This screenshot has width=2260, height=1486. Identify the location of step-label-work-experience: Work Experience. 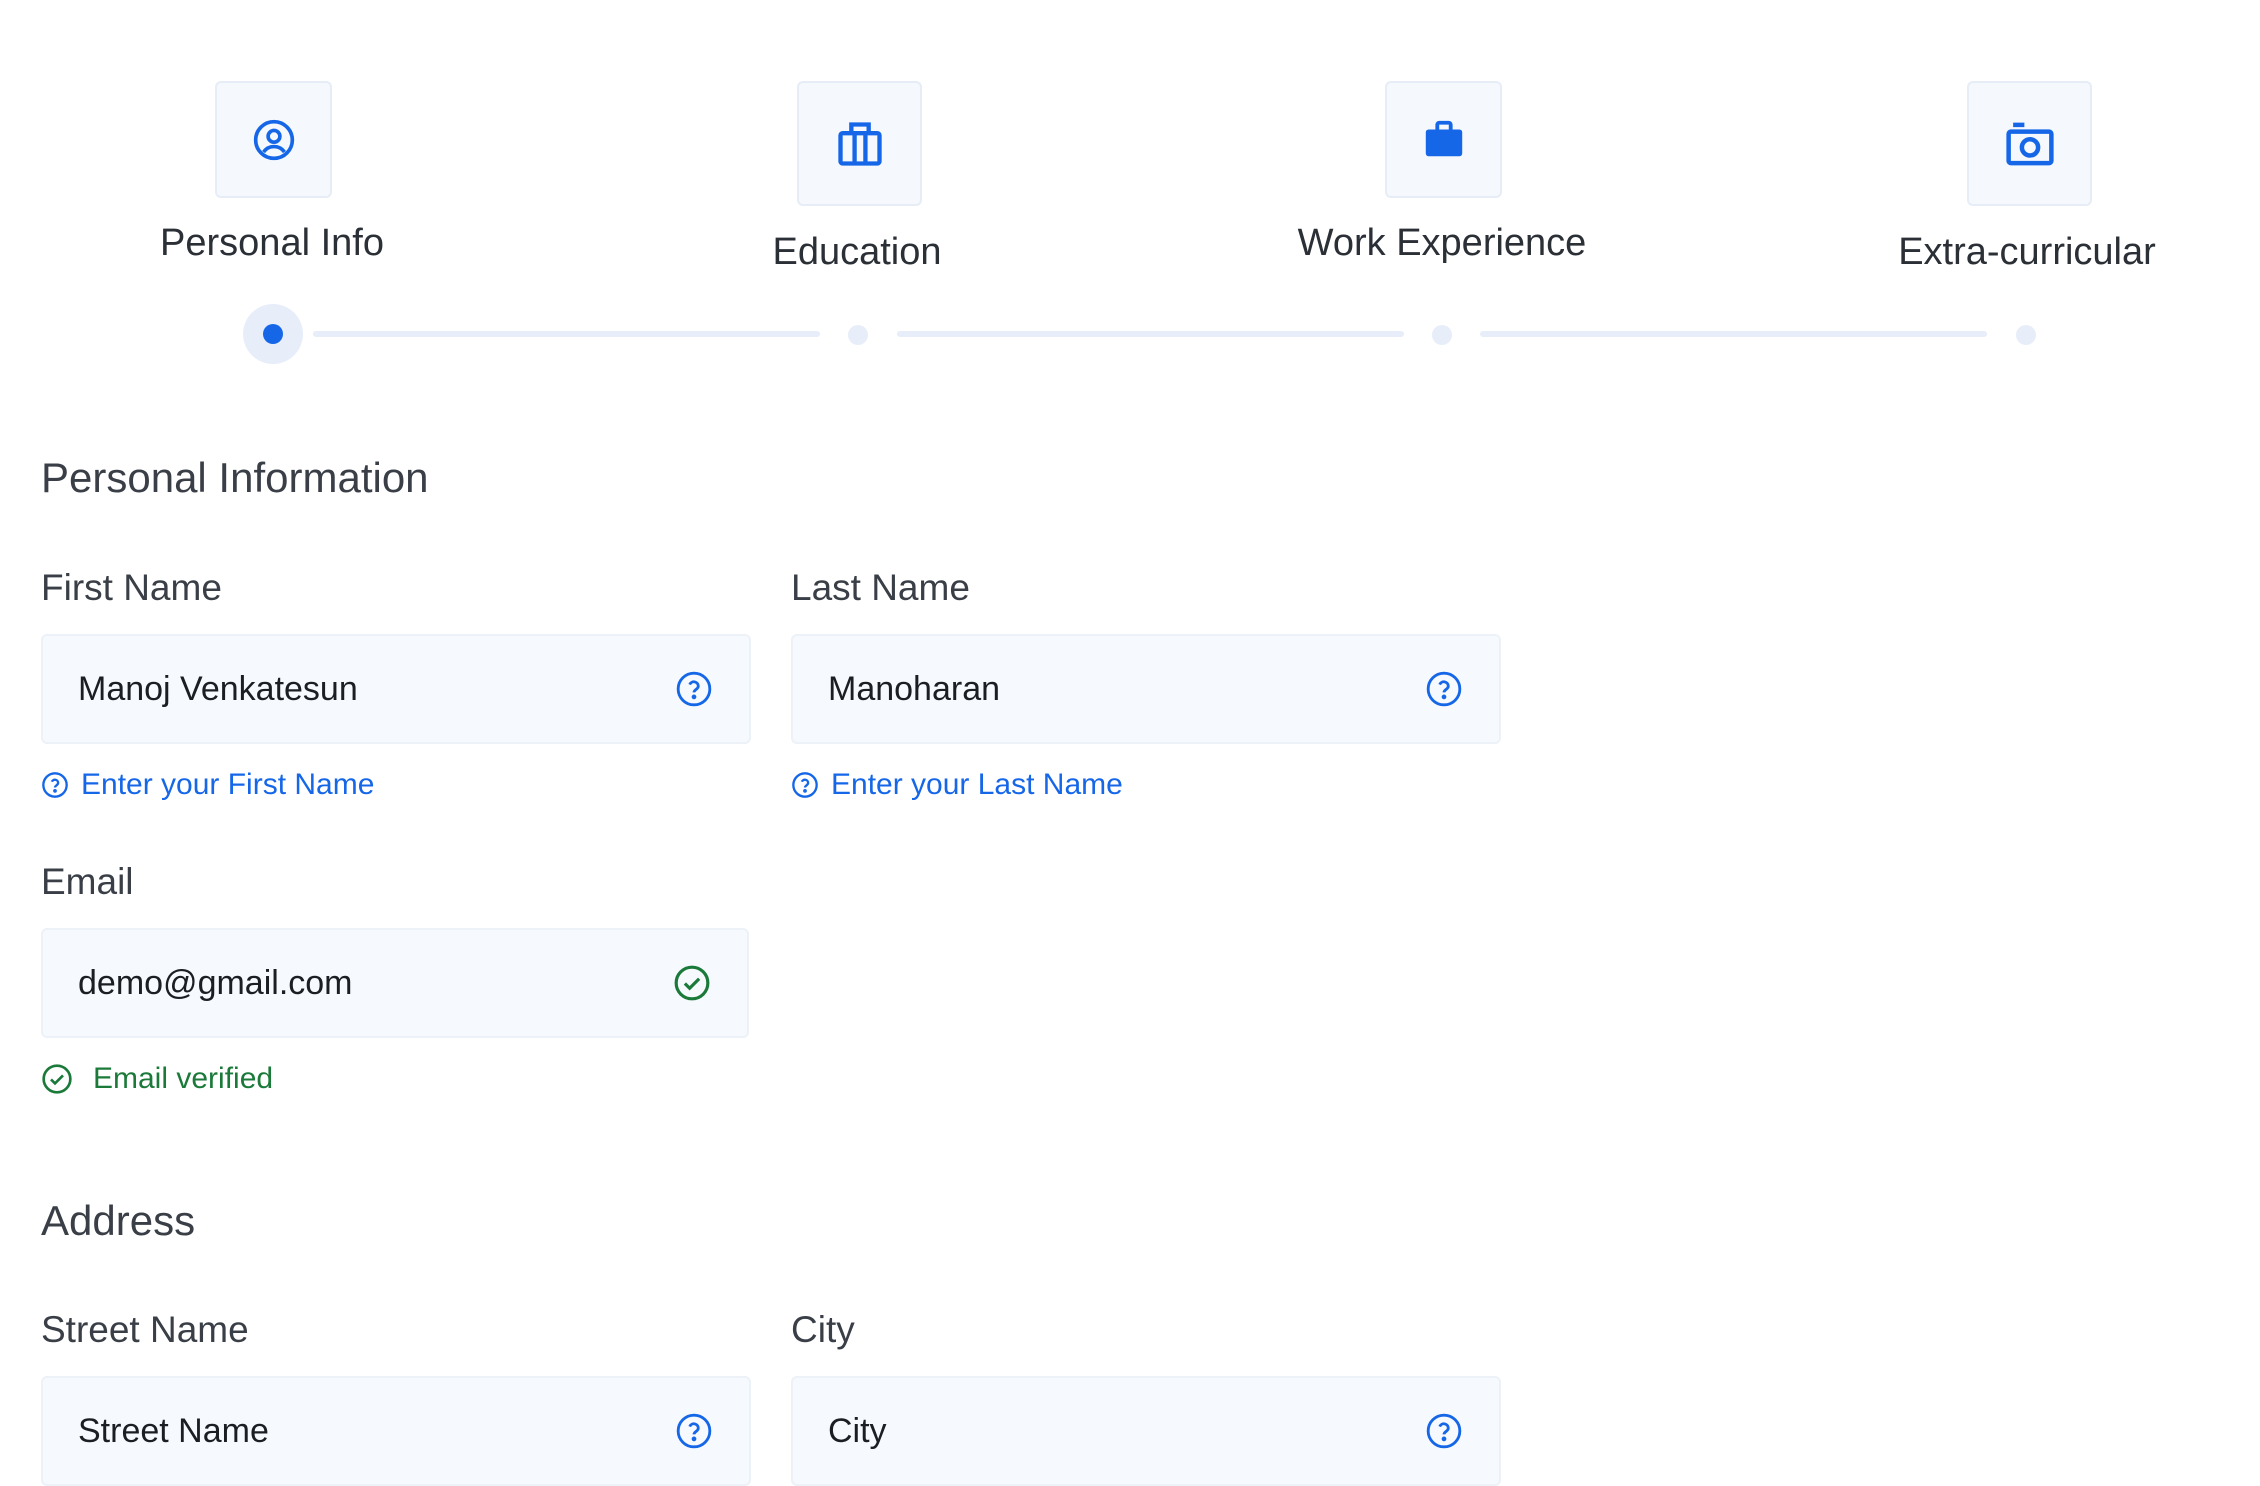
(1442, 243).